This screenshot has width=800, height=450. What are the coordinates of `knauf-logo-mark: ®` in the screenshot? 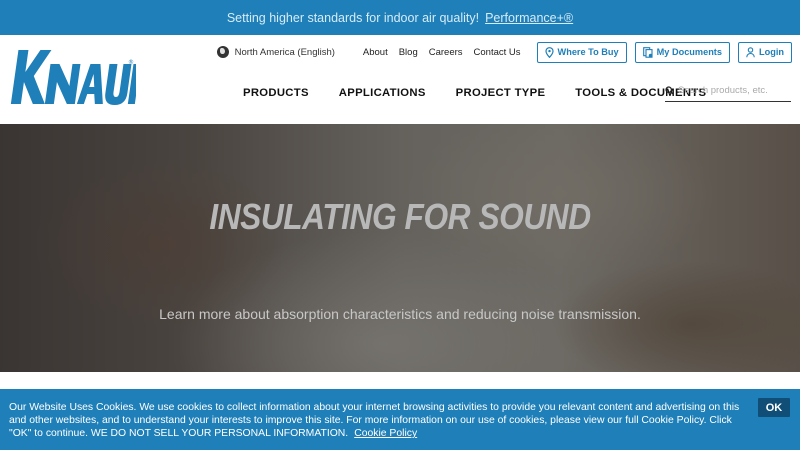 It's located at (73, 77).